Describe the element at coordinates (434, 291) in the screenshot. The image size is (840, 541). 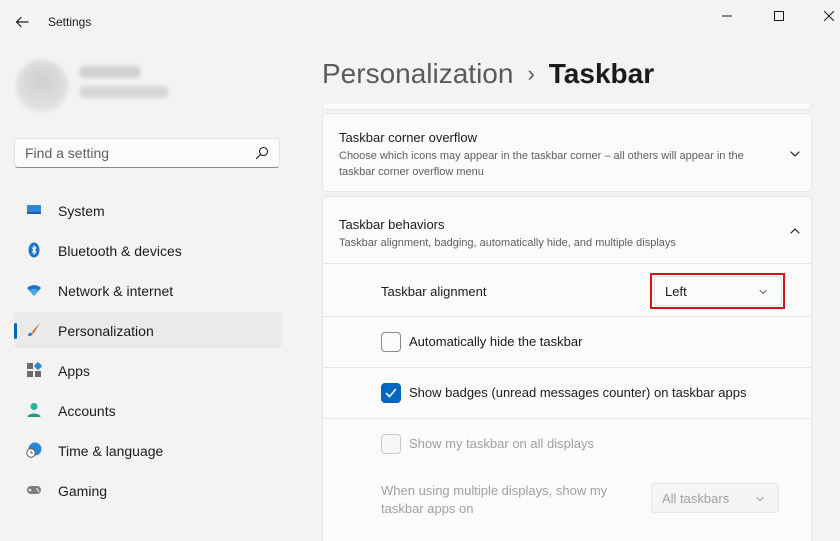
I see `taskbar-alignment-label: Taskbar alignment` at that location.